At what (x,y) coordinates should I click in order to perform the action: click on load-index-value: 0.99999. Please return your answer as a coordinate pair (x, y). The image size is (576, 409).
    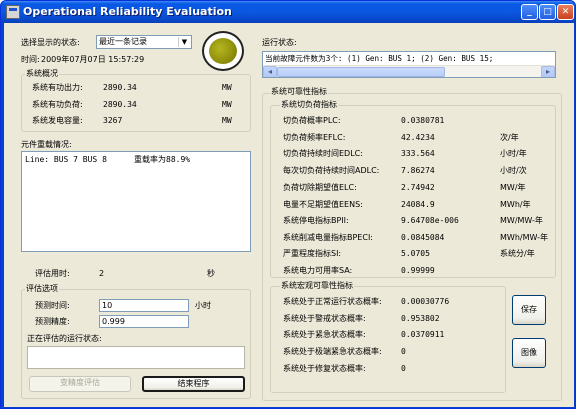
    Looking at the image, I should click on (418, 270).